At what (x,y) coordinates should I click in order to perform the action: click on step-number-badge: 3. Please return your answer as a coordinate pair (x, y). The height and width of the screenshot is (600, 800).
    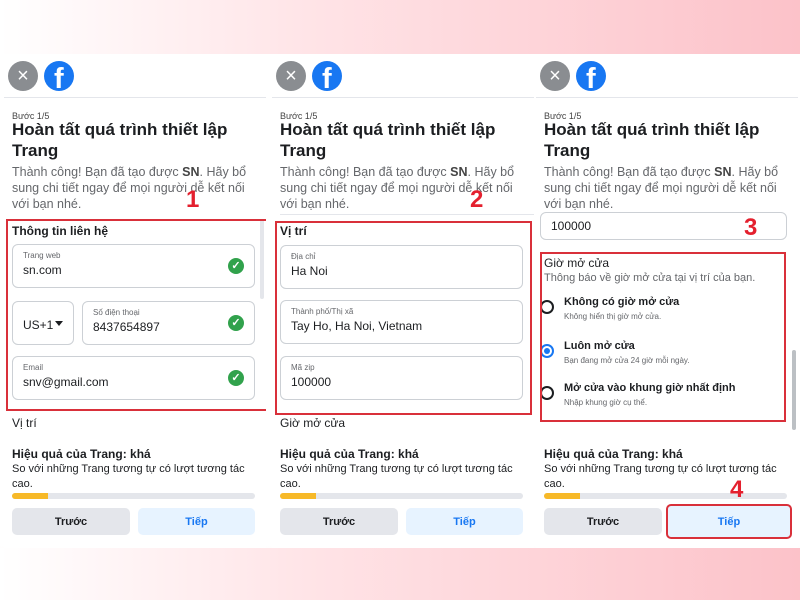
    Looking at the image, I should click on (751, 227).